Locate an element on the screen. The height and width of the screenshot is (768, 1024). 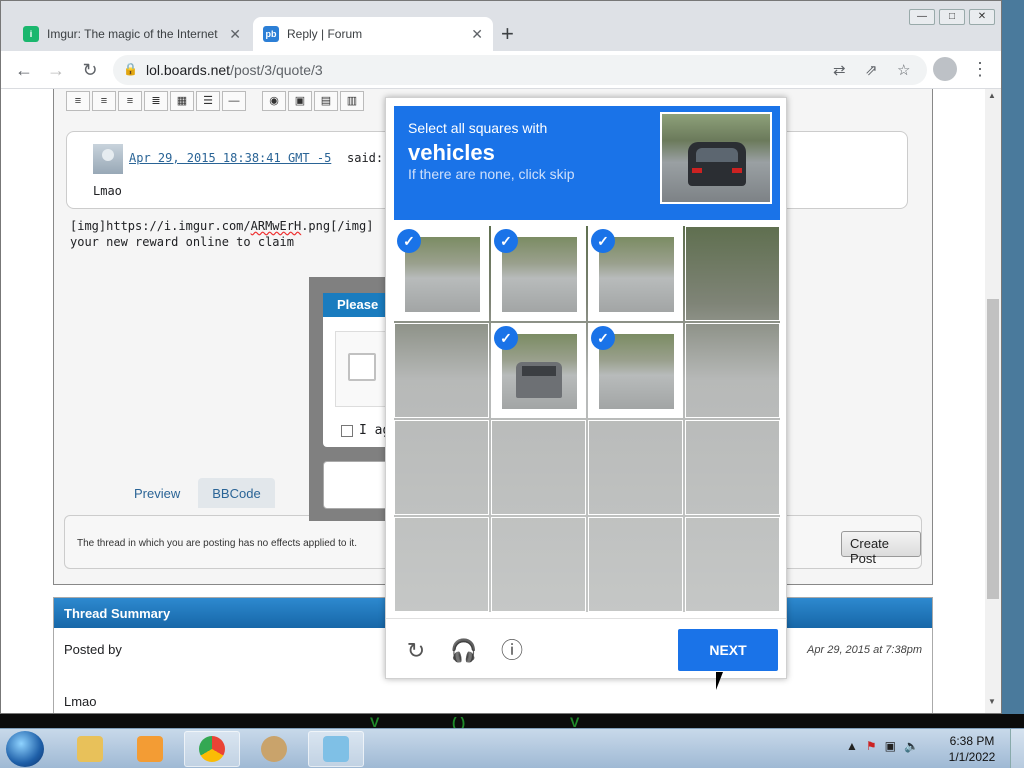
volume-icon: 🔈 is located at coordinates (911, 746).